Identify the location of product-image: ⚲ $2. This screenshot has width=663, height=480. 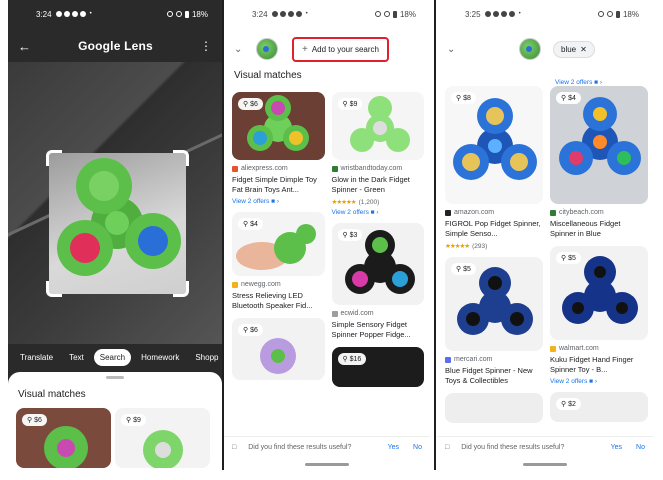
(599, 407).